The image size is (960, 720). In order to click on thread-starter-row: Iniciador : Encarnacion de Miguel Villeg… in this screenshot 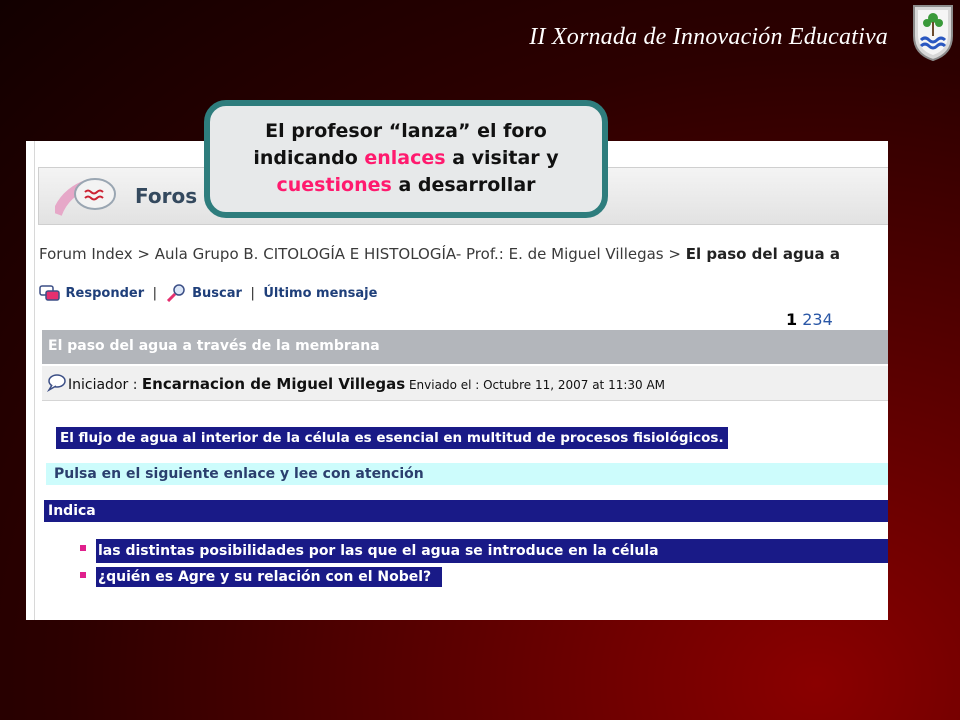, I will do `click(465, 383)`.